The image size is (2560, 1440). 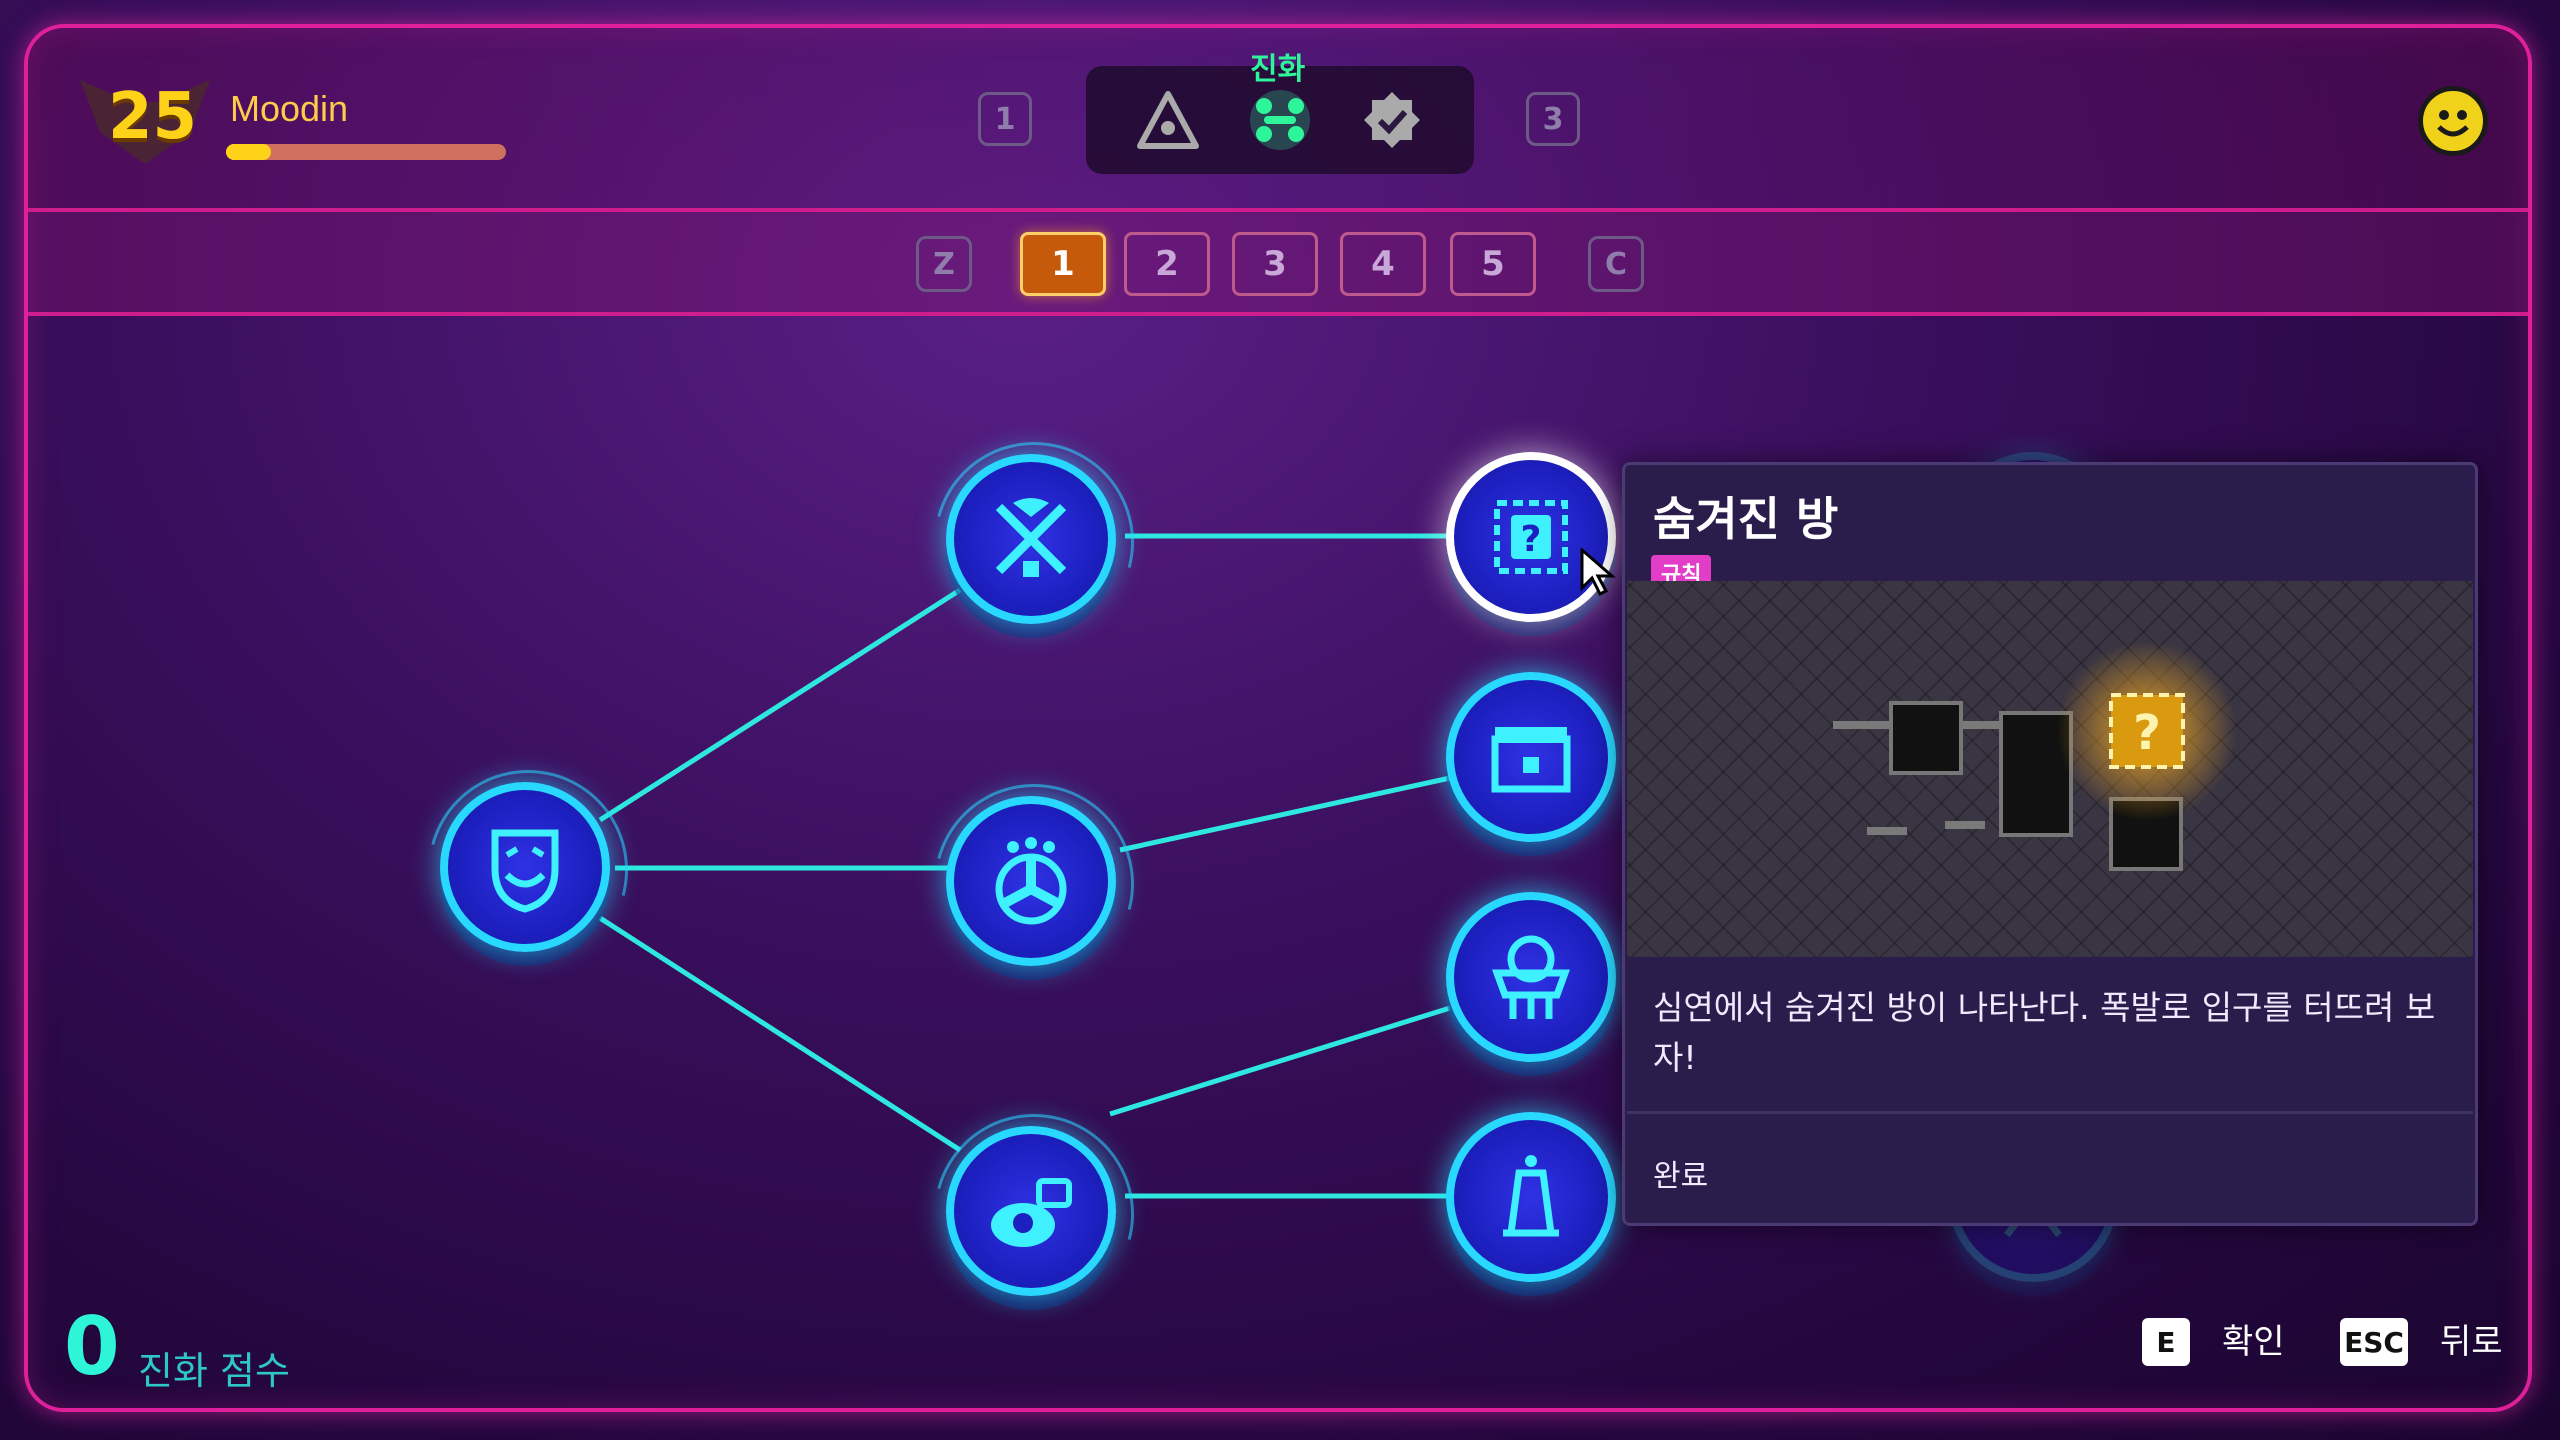 I want to click on tooltip-preview: ?, so click(x=2050, y=769).